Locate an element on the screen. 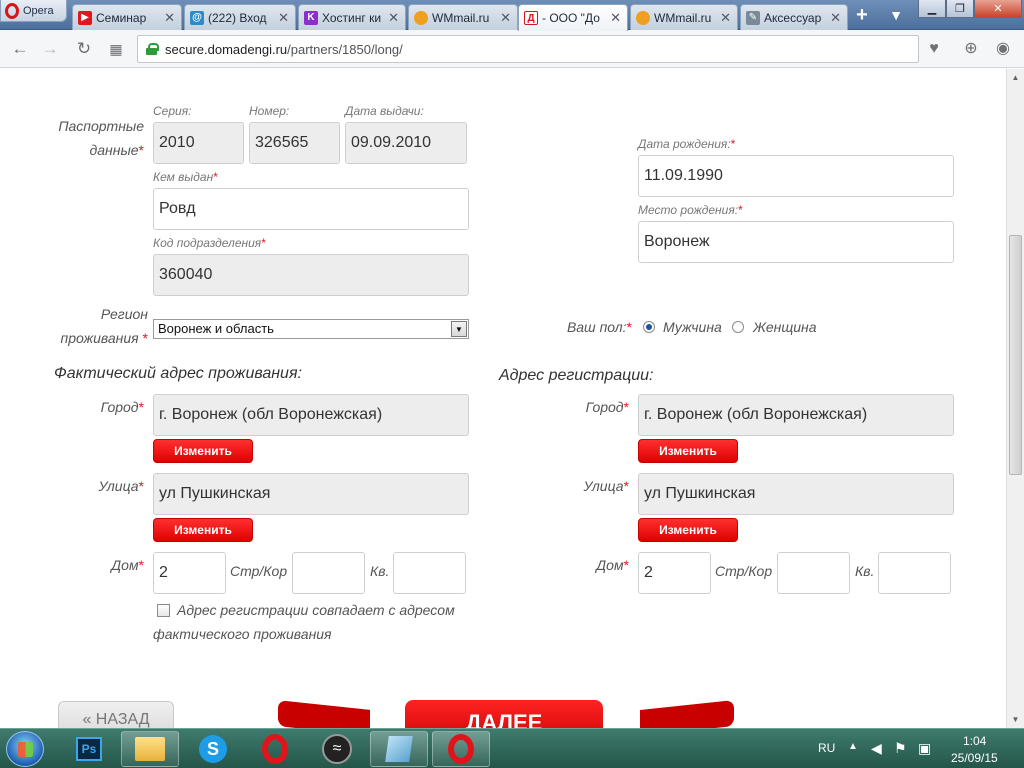  opera-menu-button: Opera is located at coordinates (33, 11).